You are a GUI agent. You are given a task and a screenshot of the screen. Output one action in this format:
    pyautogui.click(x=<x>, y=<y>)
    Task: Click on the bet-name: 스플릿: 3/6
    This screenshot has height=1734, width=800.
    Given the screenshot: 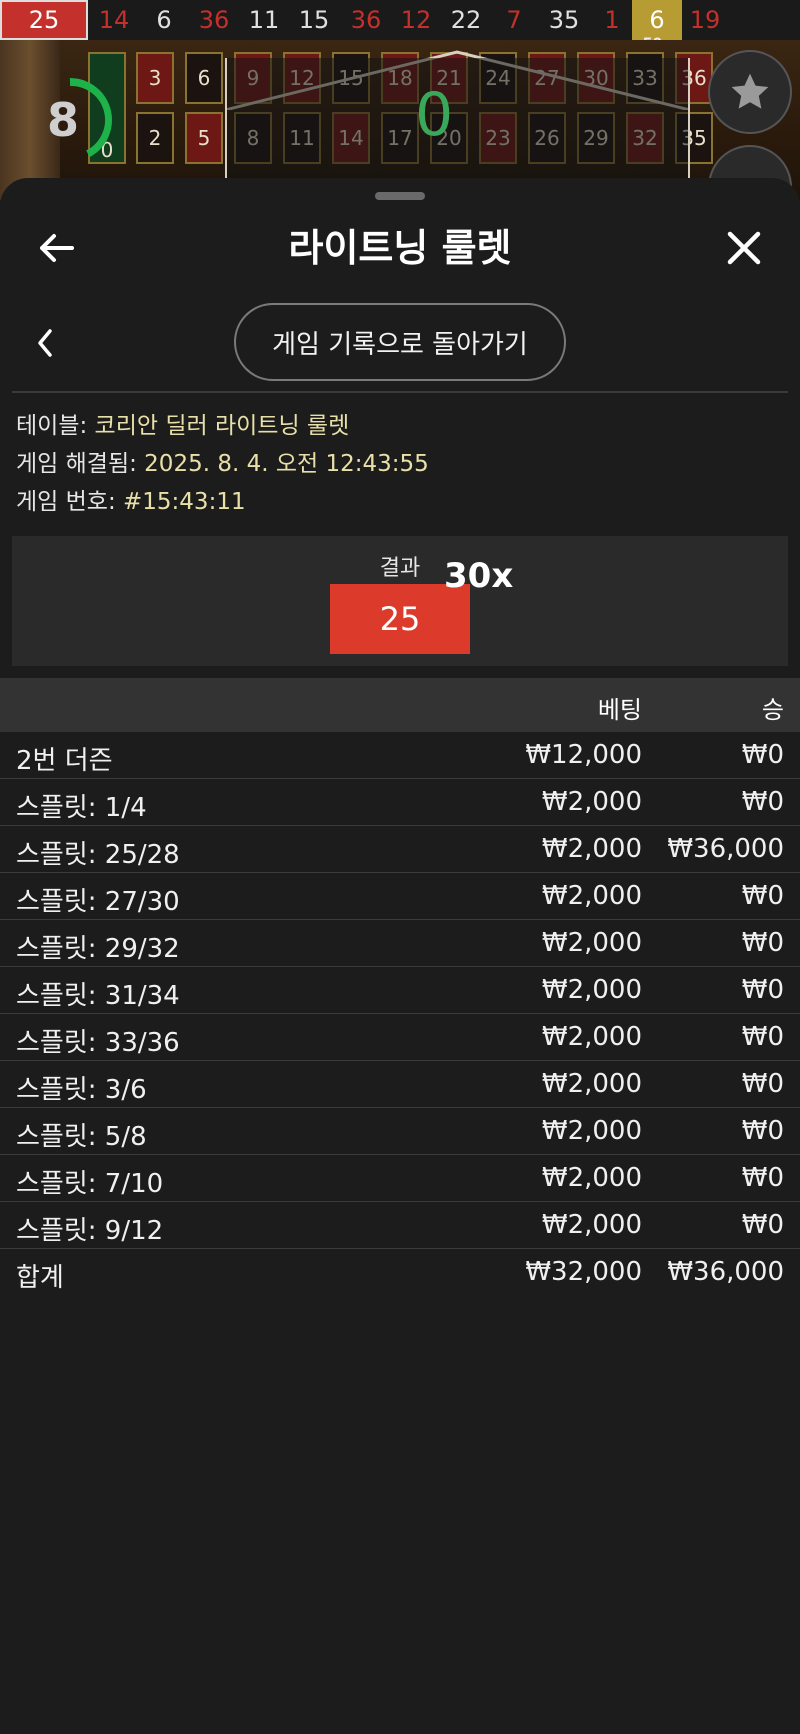 What is the action you would take?
    pyautogui.click(x=81, y=1090)
    